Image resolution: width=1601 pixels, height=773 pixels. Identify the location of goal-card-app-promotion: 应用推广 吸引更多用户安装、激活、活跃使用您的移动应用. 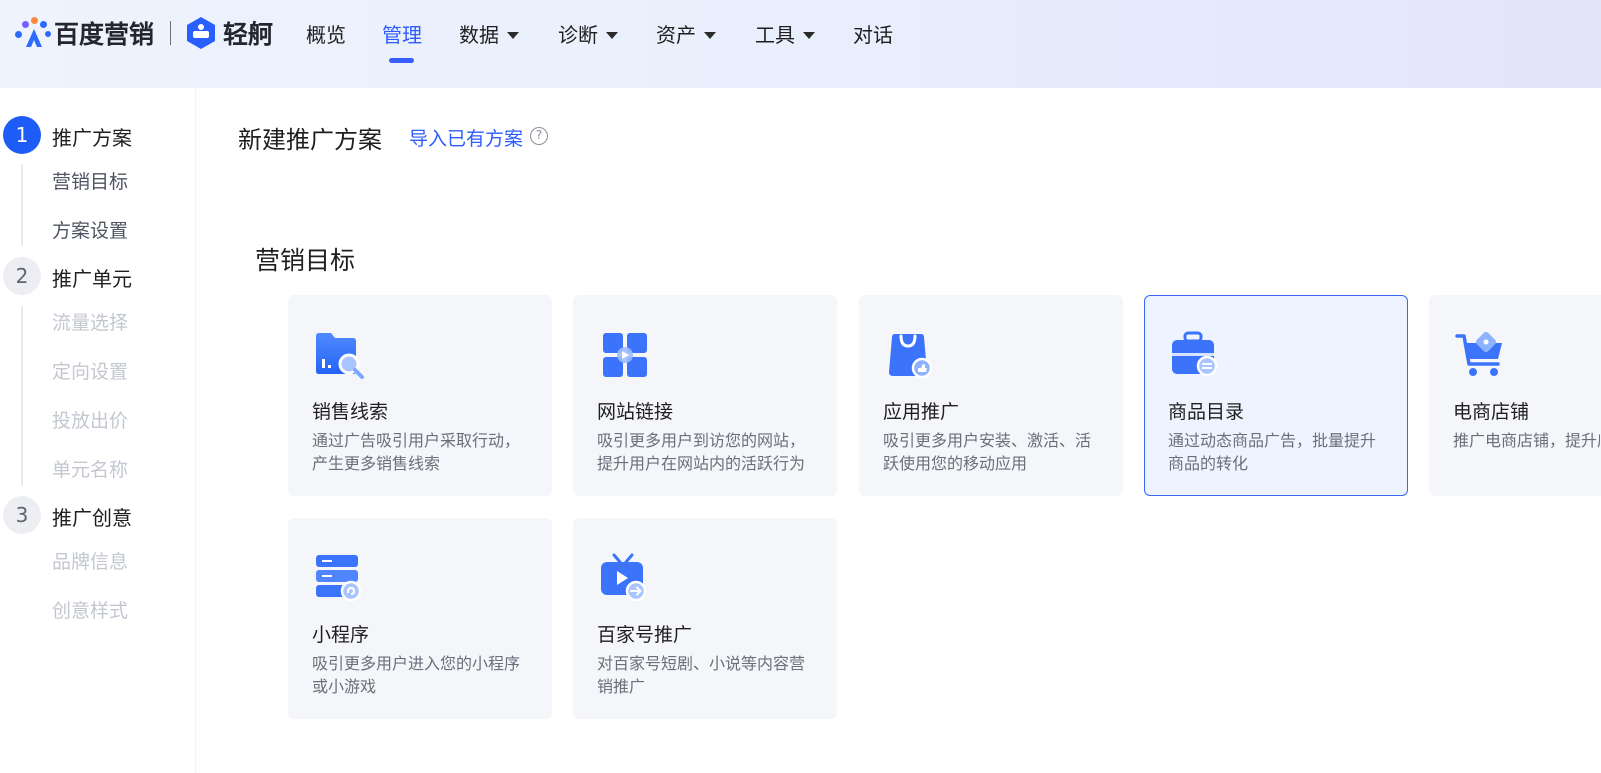
(991, 395).